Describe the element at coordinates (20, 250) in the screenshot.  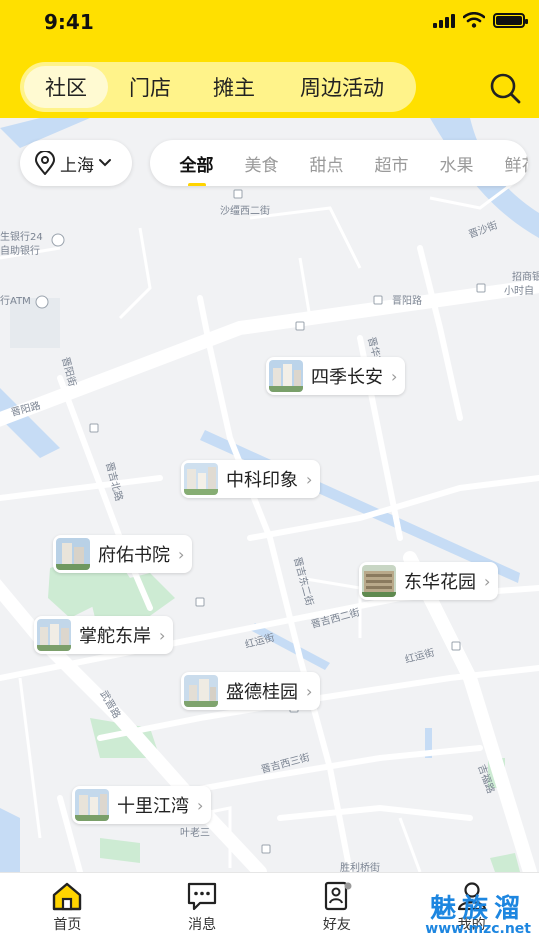
I see `street-label: 自助银行` at that location.